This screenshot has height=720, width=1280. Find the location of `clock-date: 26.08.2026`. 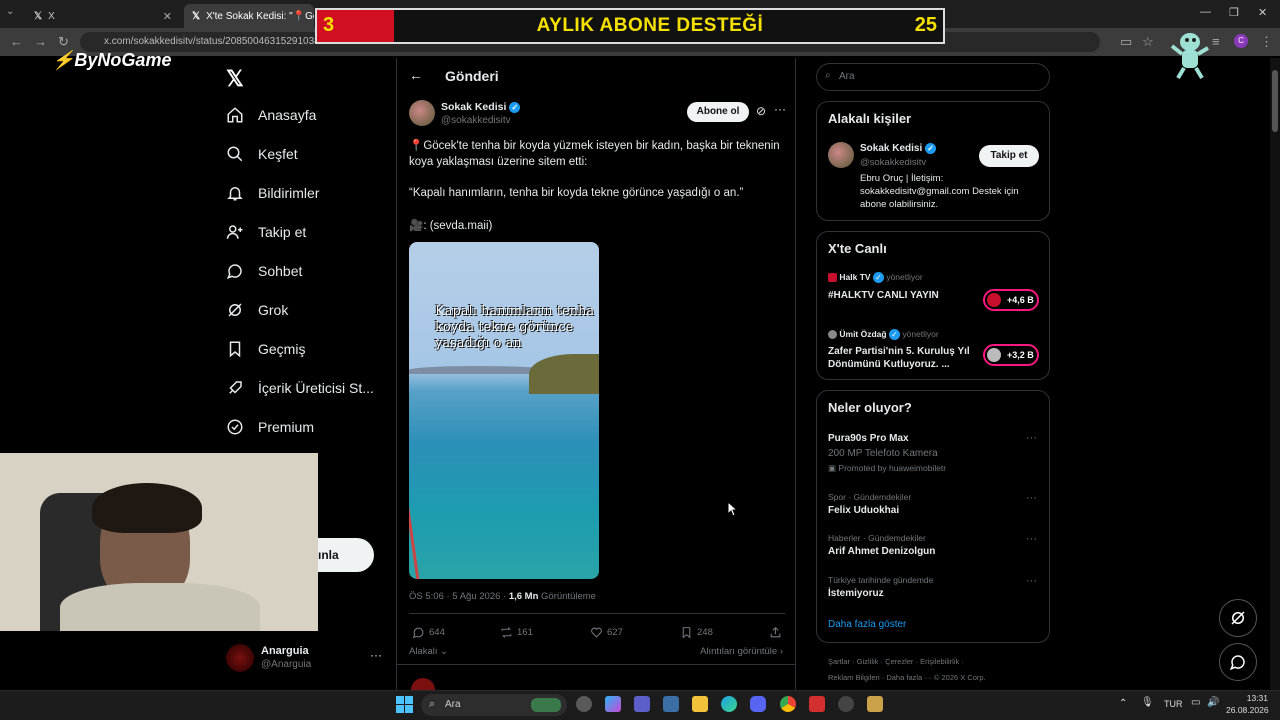

clock-date: 26.08.2026 is located at coordinates (1247, 710).